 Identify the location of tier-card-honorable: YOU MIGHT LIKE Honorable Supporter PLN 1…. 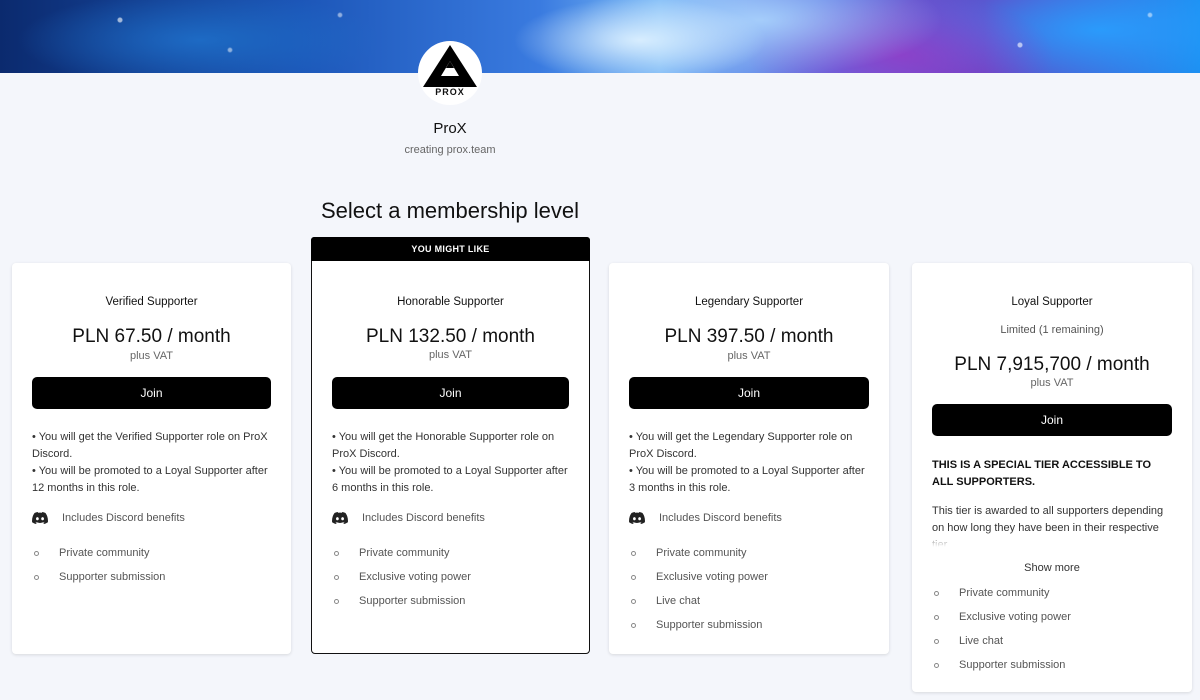
(450, 445).